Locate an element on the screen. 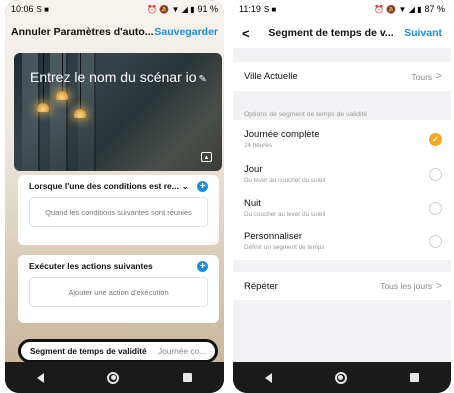  pencil-icon: ✎ is located at coordinates (202, 79).